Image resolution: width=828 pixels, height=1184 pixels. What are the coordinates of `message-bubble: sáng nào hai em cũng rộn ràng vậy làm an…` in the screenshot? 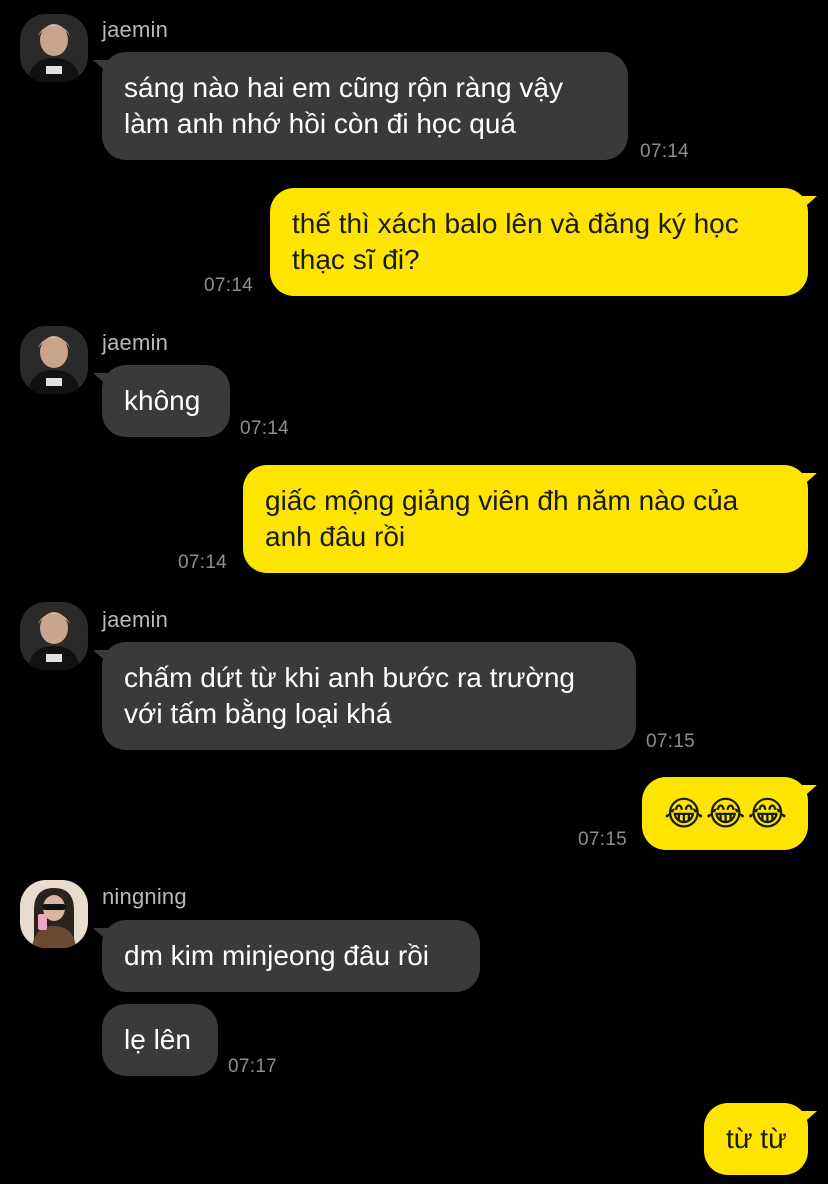 It's located at (360, 106).